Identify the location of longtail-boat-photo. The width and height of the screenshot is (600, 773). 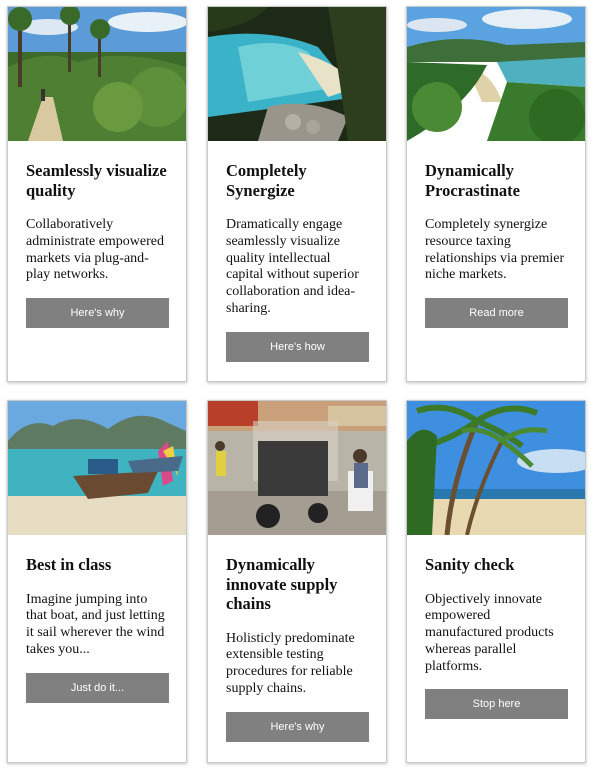
(97, 468).